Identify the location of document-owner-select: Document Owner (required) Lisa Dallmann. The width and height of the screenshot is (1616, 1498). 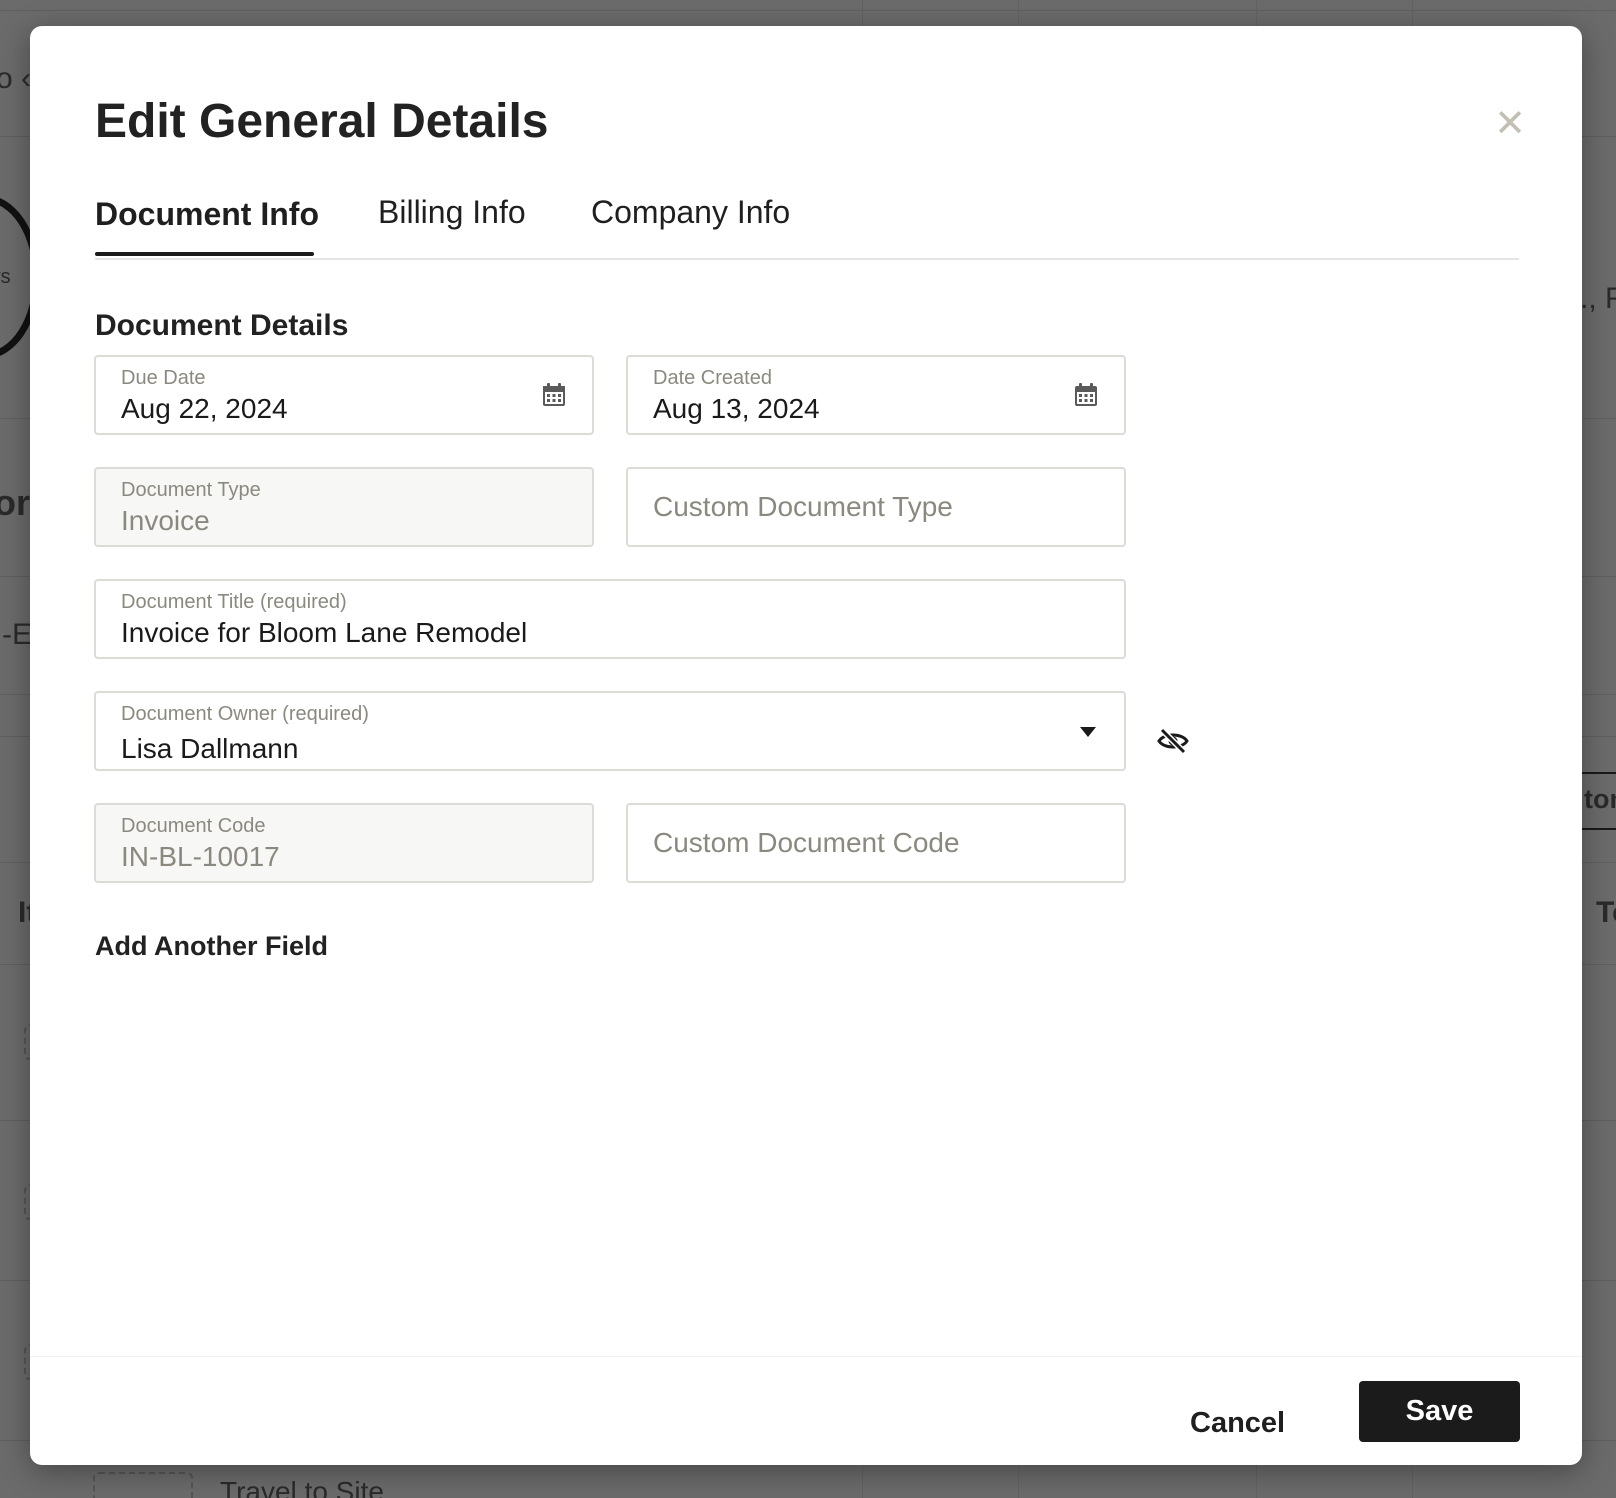
(610, 731).